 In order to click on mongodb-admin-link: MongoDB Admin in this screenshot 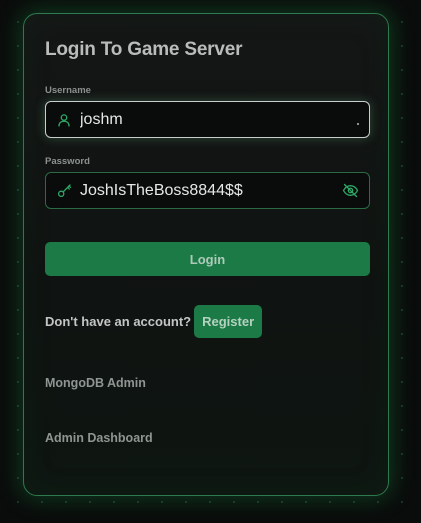, I will do `click(95, 383)`.